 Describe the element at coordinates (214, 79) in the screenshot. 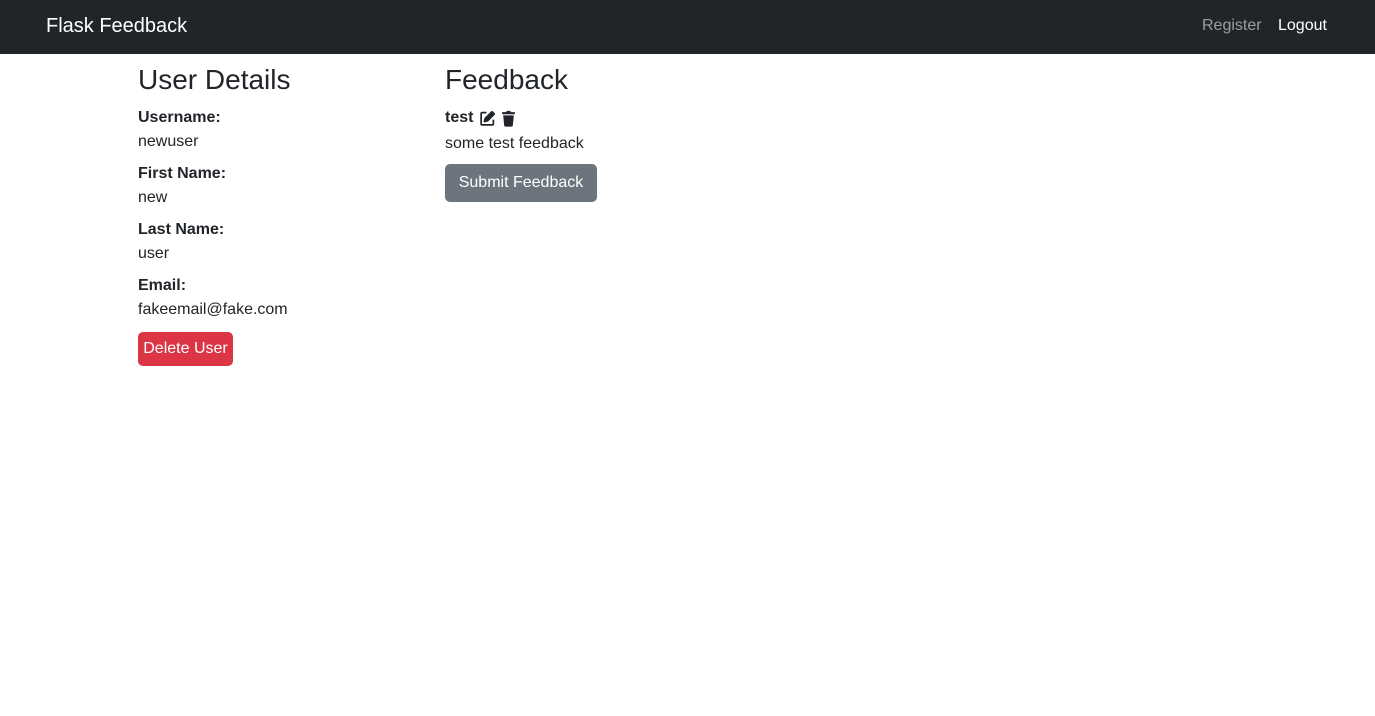

I see `user-details-heading: User Details` at that location.